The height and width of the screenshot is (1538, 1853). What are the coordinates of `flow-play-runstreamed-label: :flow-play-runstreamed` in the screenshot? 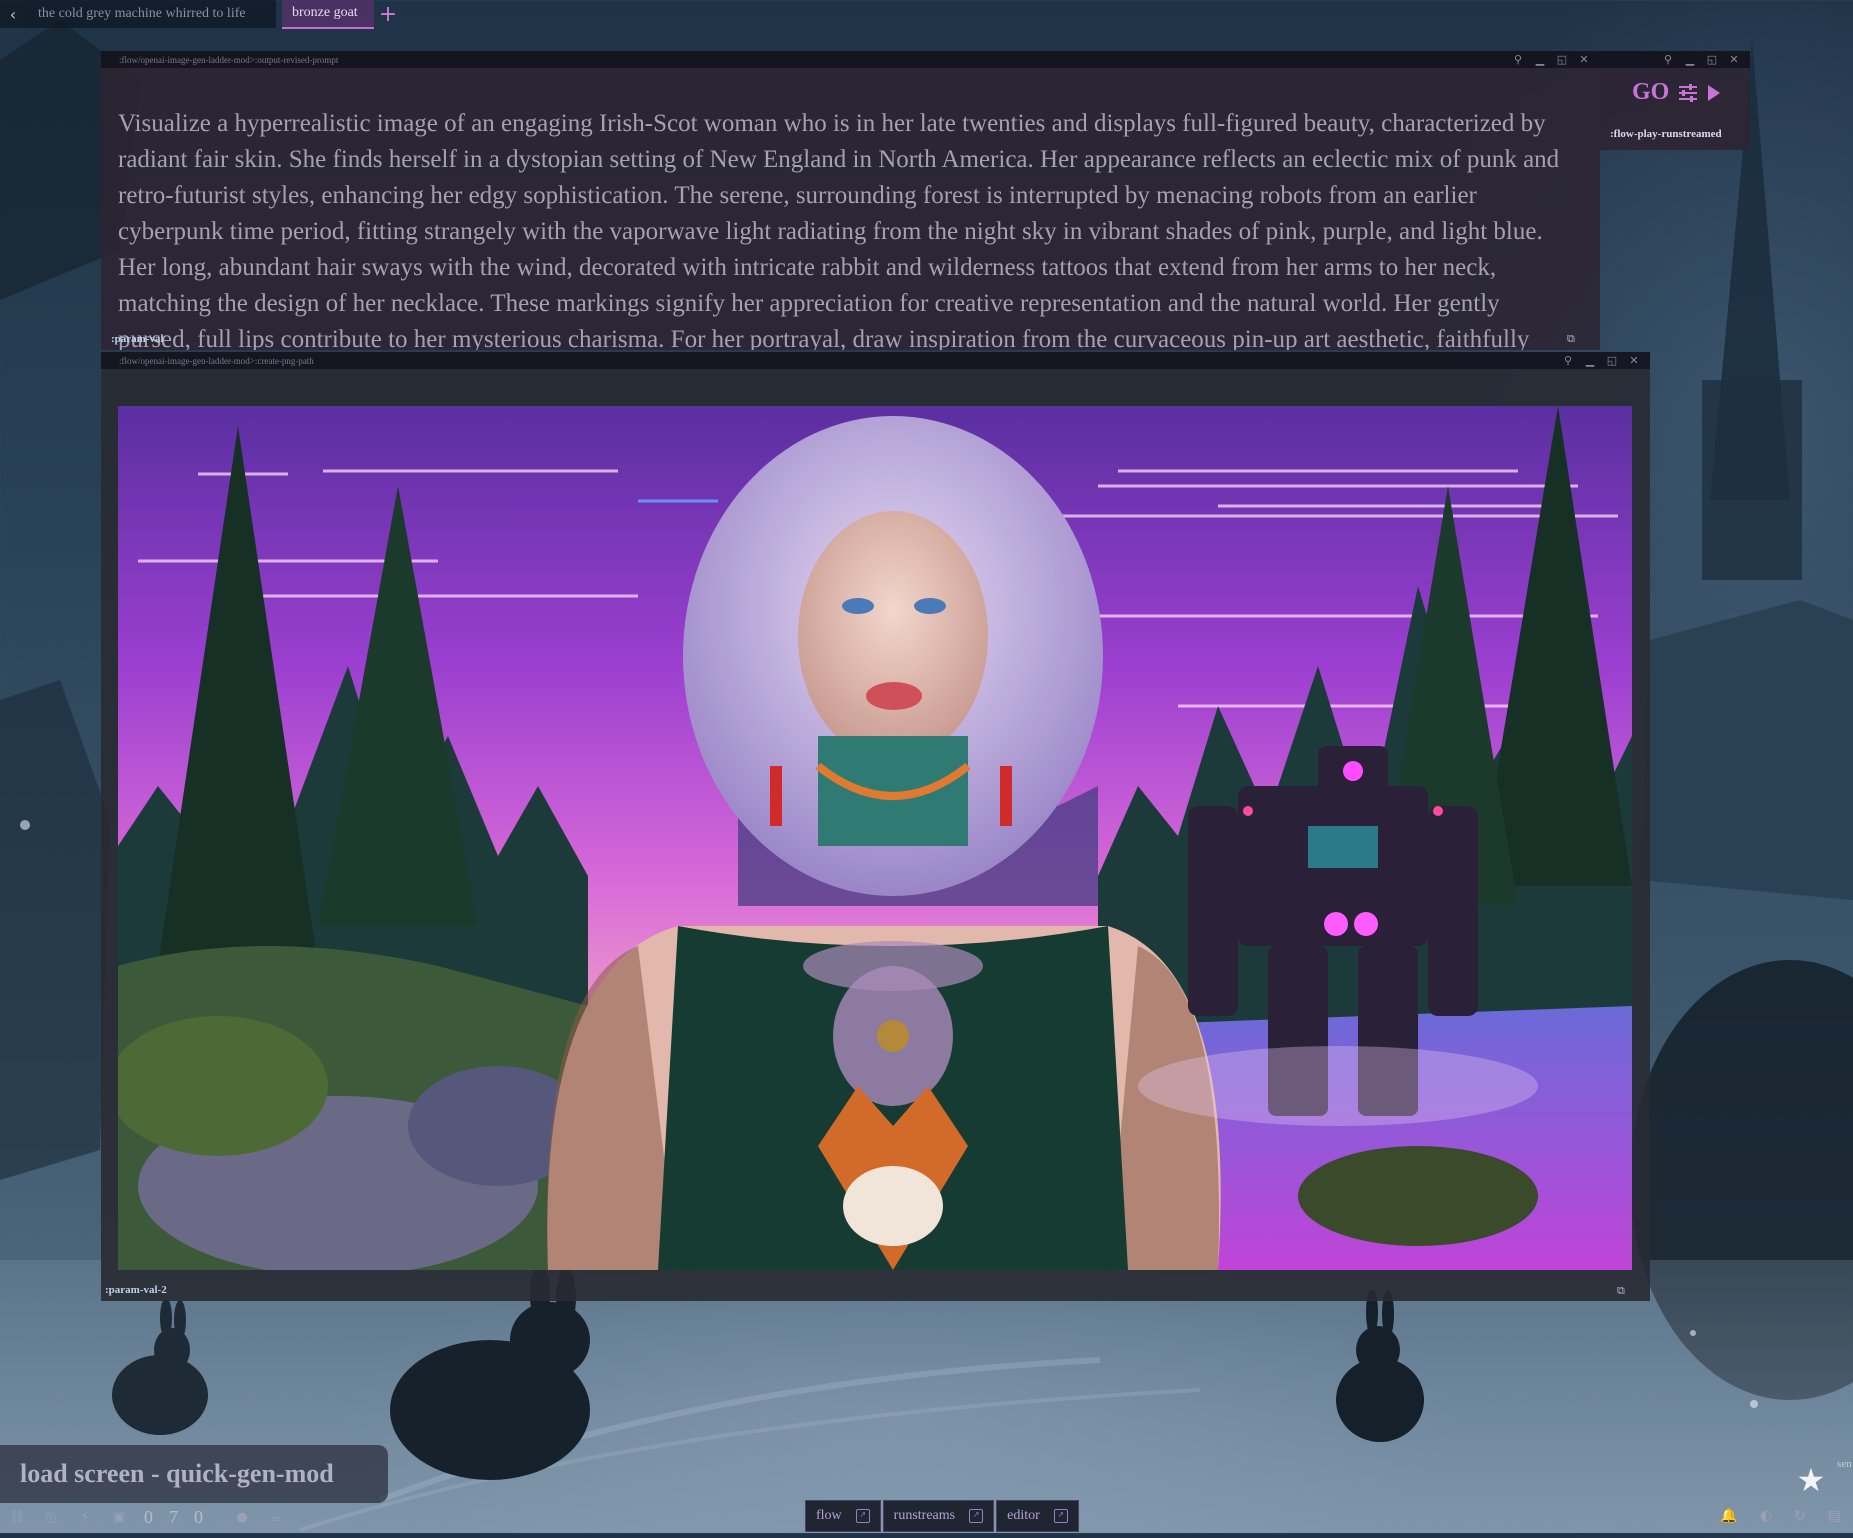 It's located at (1666, 134).